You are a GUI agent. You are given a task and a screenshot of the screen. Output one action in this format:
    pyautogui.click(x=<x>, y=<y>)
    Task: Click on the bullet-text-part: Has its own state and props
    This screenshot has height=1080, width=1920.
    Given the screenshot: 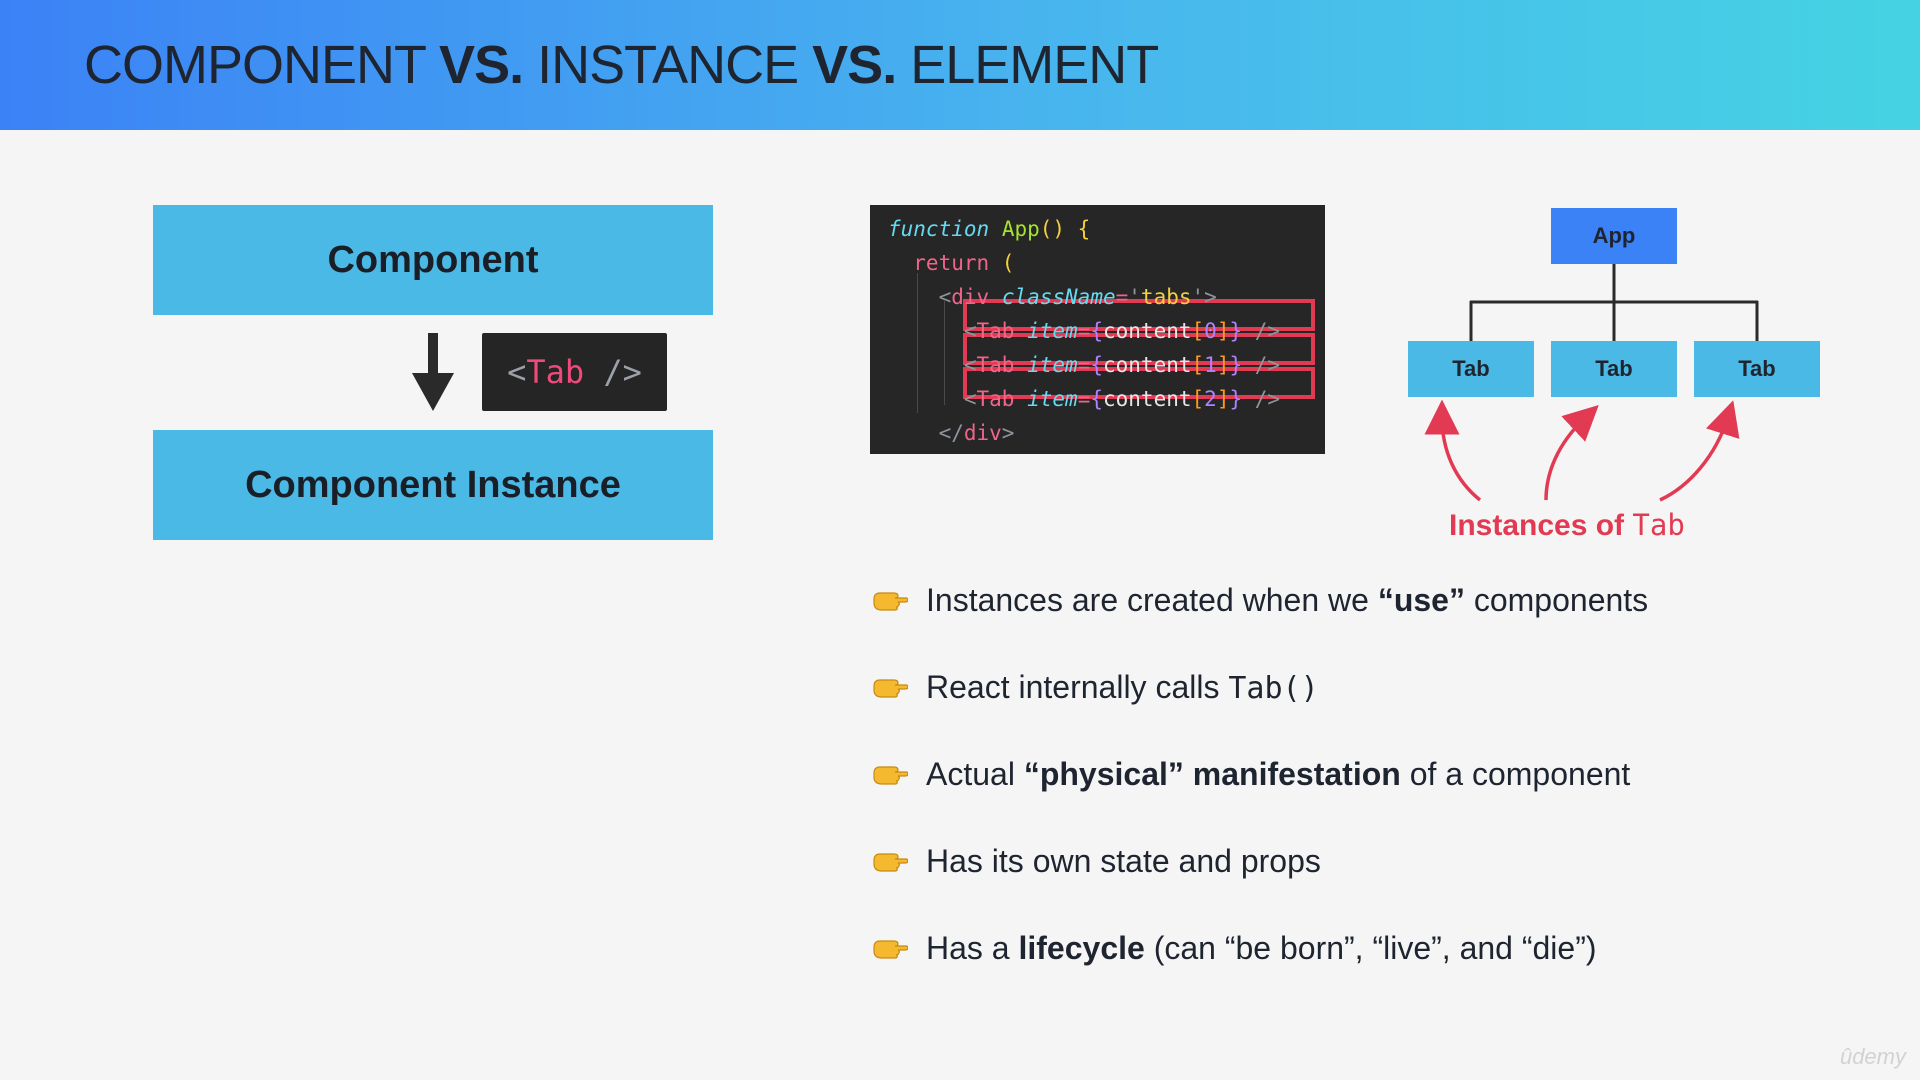 What is the action you would take?
    pyautogui.click(x=1123, y=860)
    